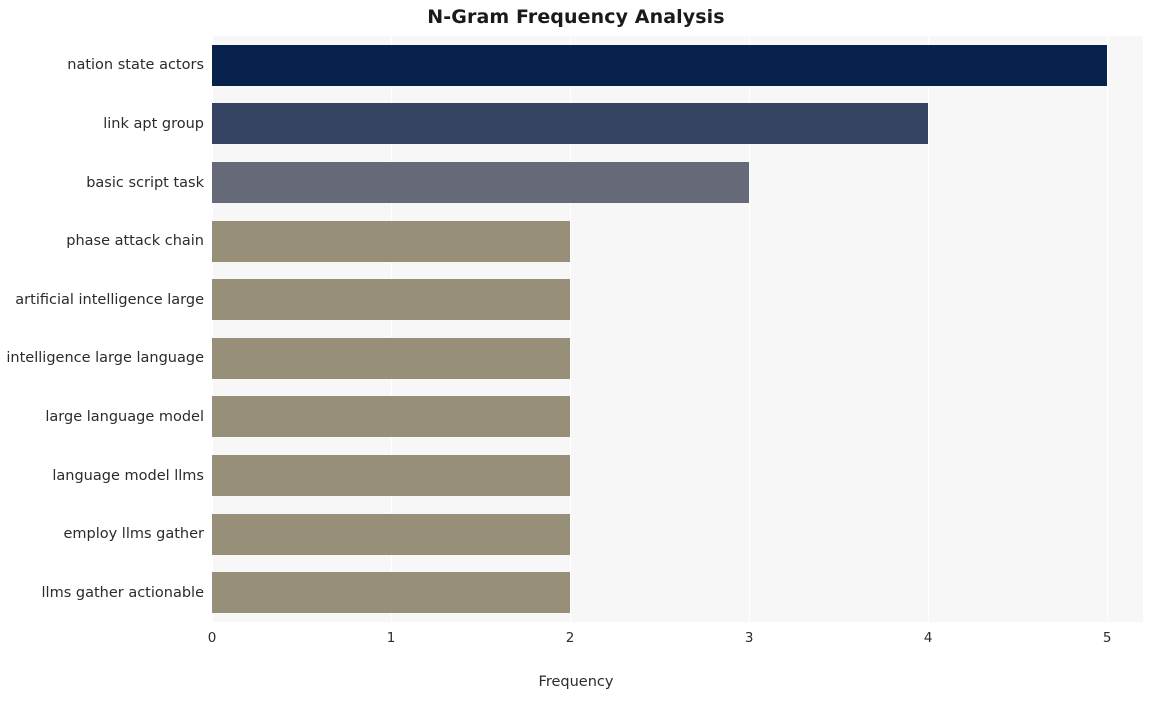 The width and height of the screenshot is (1152, 701). I want to click on y-tick-label: employ llms gather, so click(133, 534).